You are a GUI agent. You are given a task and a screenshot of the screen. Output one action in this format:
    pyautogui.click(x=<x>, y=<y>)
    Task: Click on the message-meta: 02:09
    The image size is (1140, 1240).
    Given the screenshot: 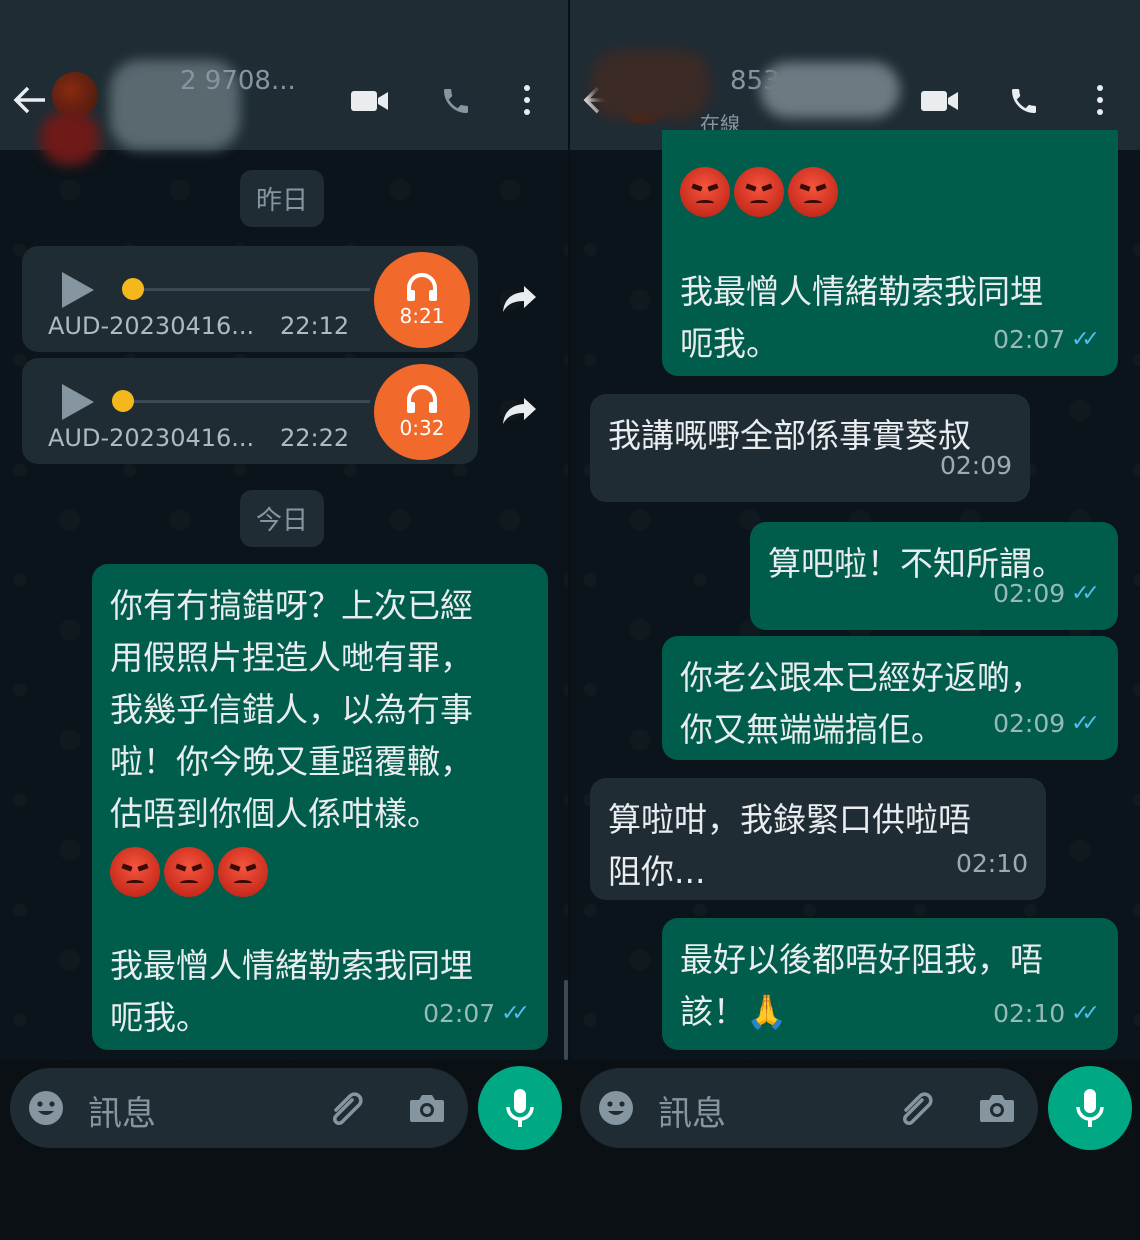 What is the action you would take?
    pyautogui.click(x=976, y=466)
    